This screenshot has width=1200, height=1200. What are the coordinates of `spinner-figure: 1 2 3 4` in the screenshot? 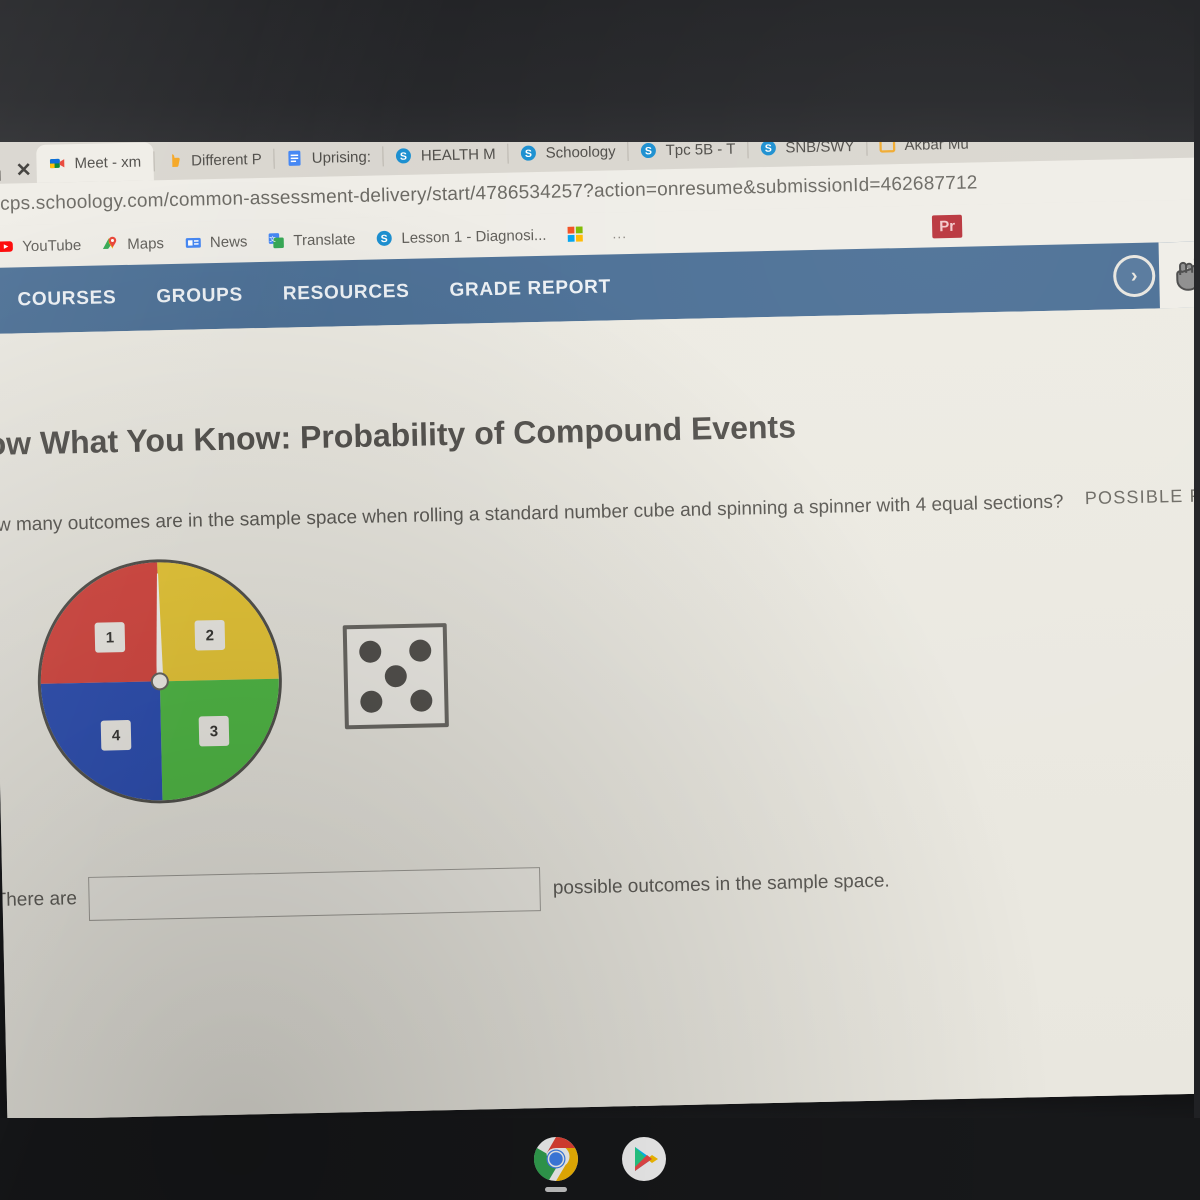 It's located at (160, 681).